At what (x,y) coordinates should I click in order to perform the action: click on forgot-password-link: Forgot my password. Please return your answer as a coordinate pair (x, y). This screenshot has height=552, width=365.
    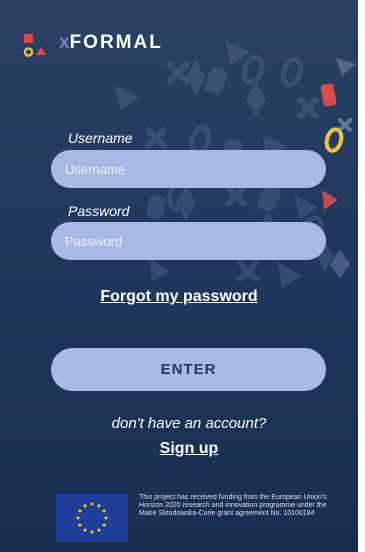
    Looking at the image, I should click on (179, 297).